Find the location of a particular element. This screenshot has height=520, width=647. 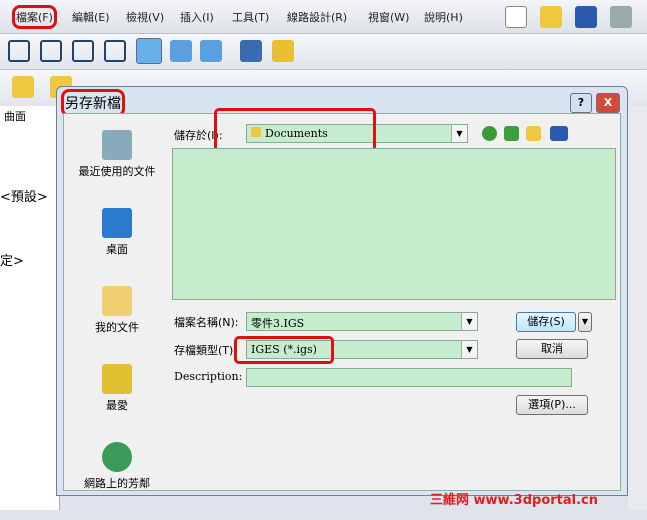

new-file-icon is located at coordinates (516, 17).